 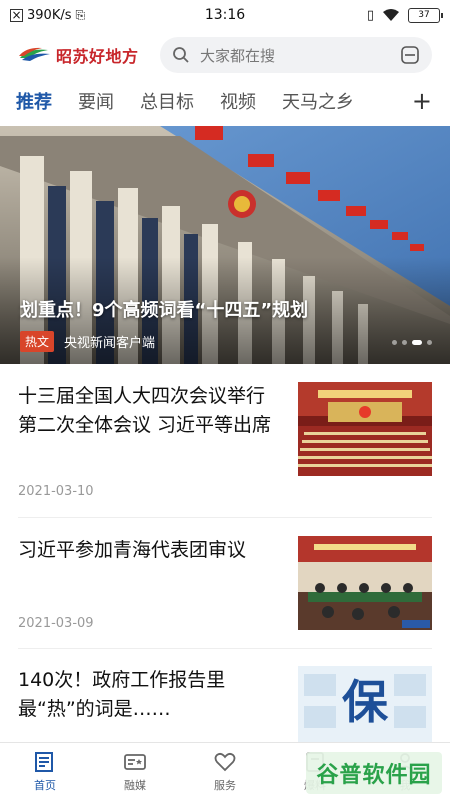 I want to click on site-watermark: 谷普软件园, so click(x=374, y=773).